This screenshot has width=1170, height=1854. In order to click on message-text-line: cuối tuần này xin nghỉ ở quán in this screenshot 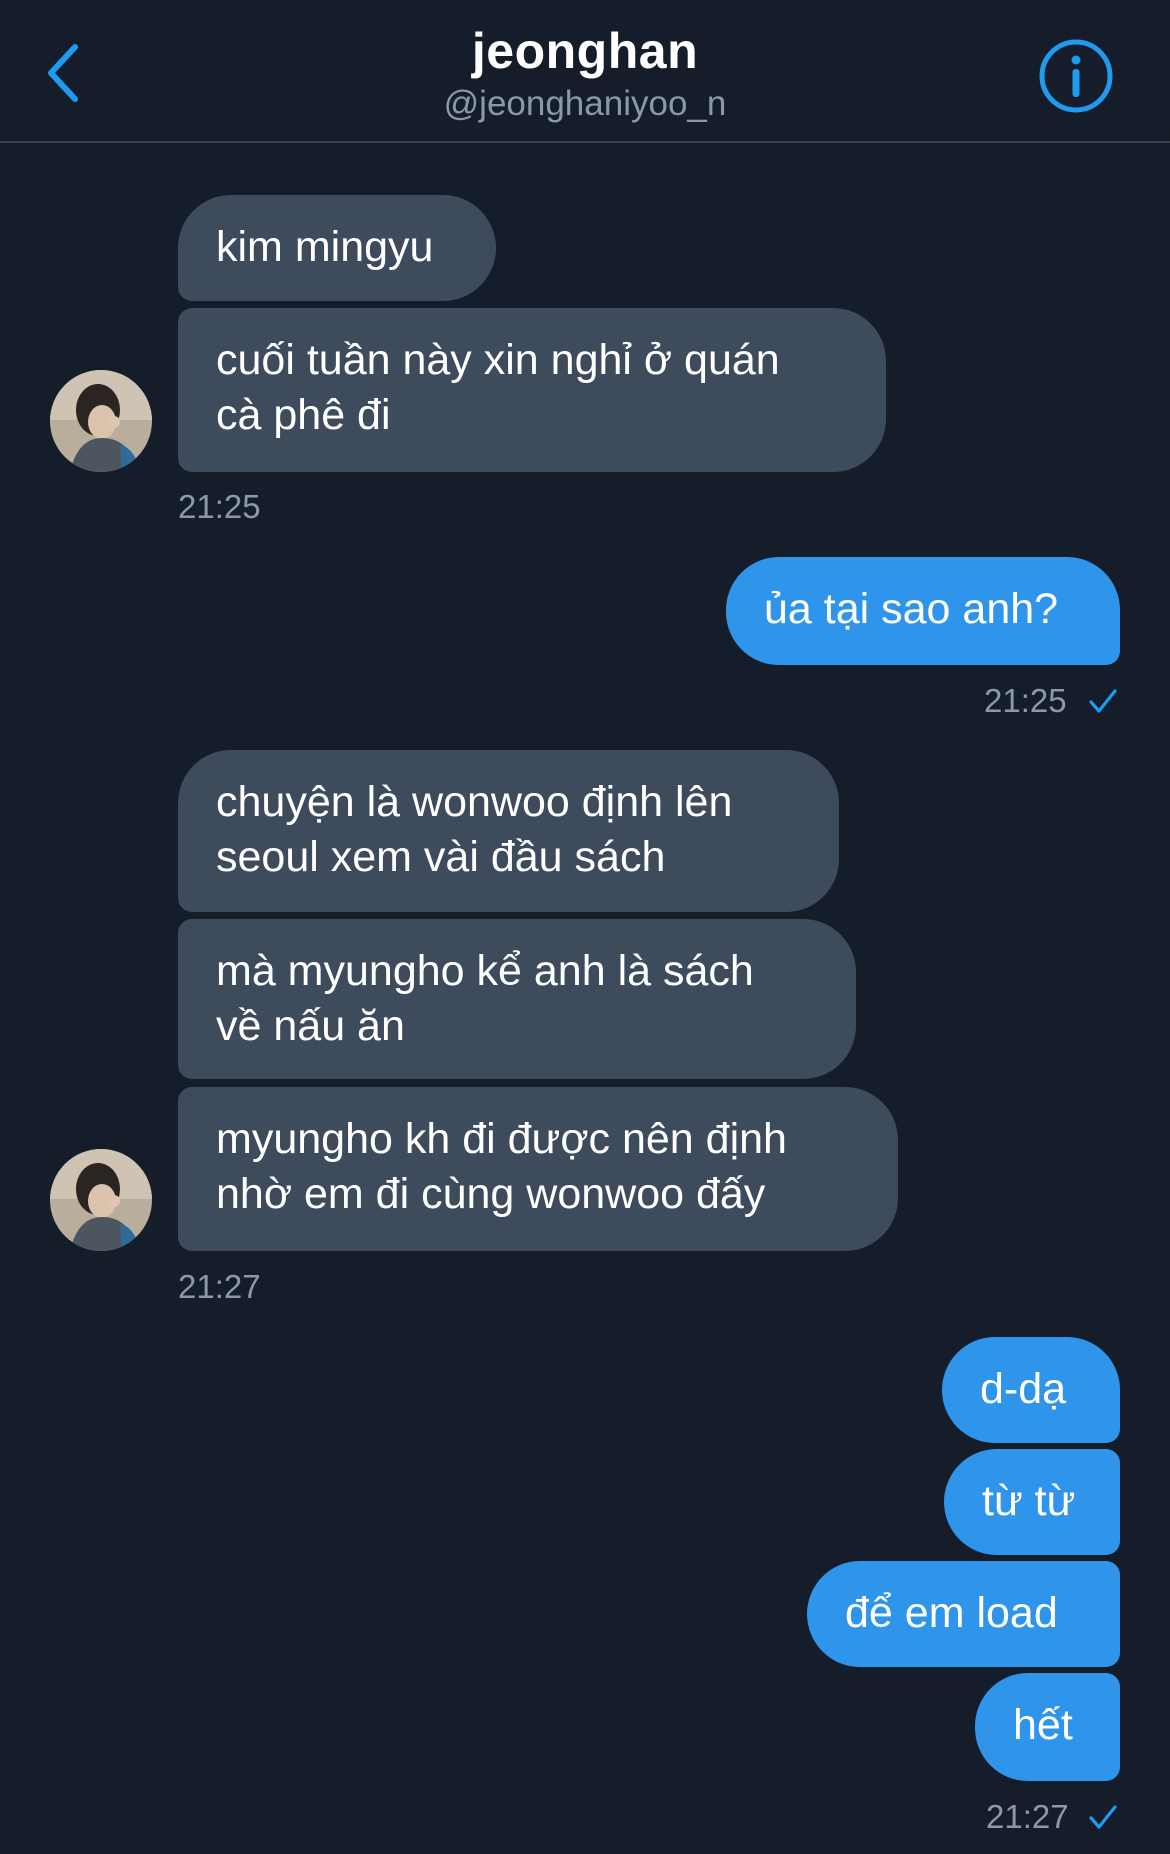, I will do `click(498, 360)`.